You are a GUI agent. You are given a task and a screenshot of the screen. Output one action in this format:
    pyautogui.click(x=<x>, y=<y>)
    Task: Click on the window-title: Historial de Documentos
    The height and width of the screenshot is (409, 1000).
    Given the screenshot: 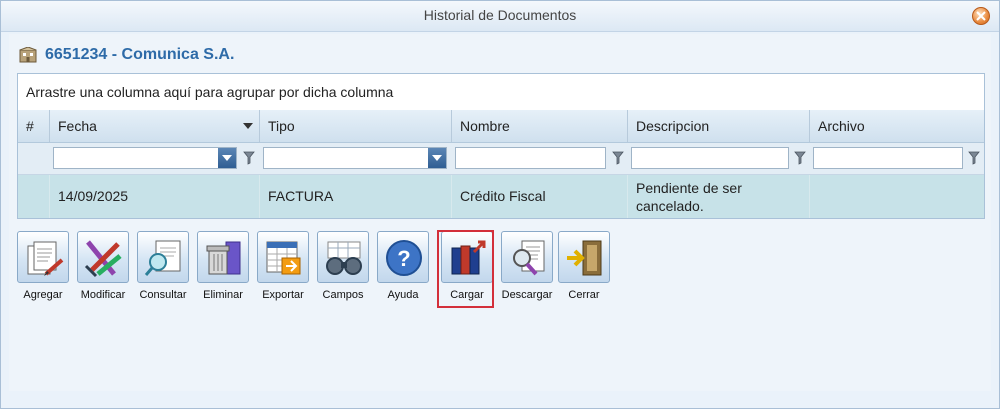 What is the action you would take?
    pyautogui.click(x=500, y=15)
    